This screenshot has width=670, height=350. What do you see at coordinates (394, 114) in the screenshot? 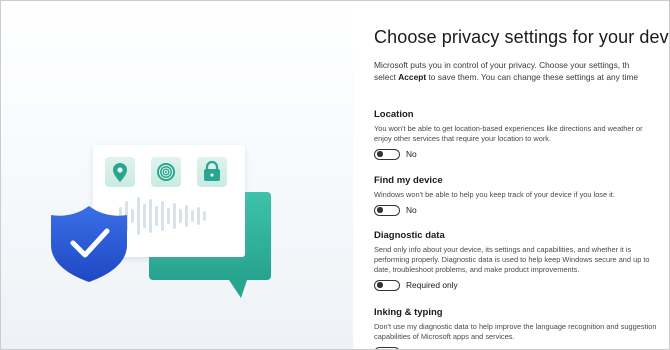
I see `setting-title: Location` at bounding box center [394, 114].